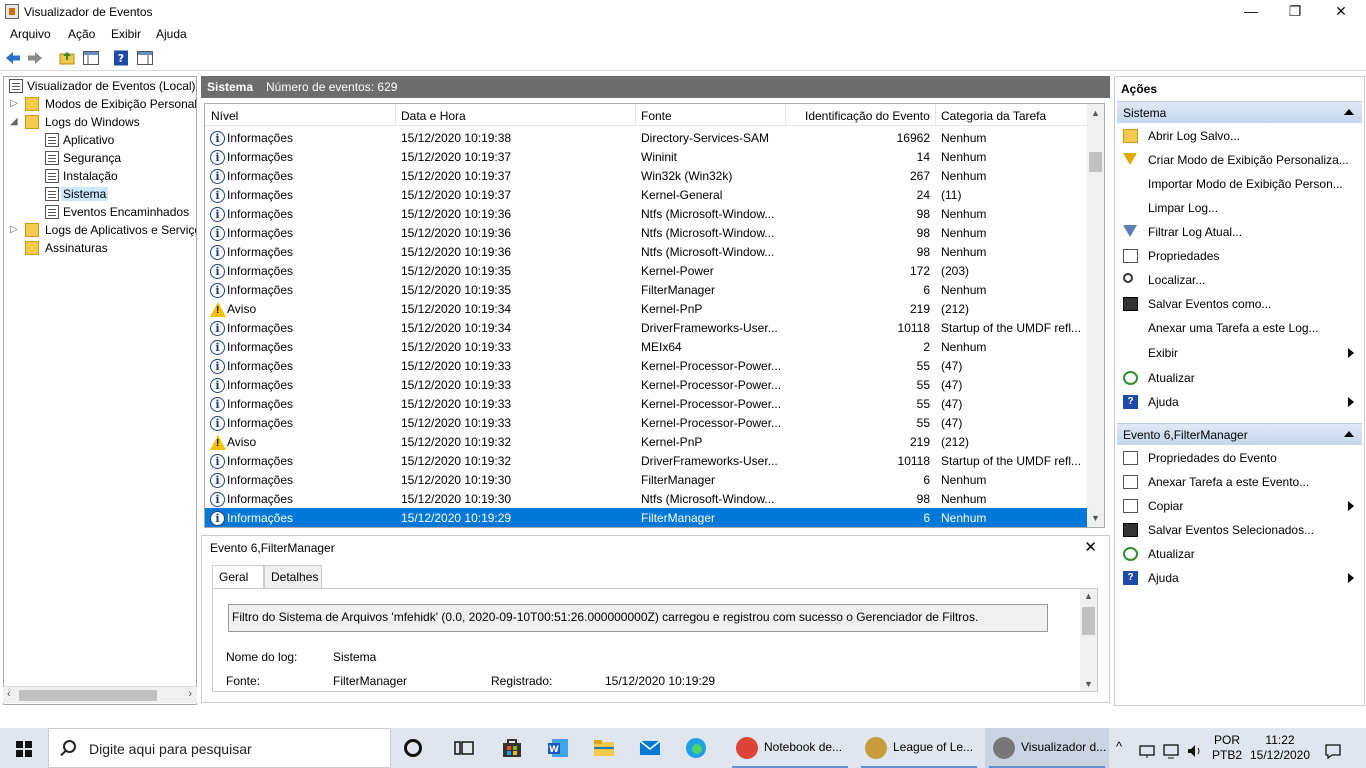 This screenshot has height=768, width=1366. Describe the element at coordinates (293, 577) in the screenshot. I see `tab-details: Detalhes` at that location.